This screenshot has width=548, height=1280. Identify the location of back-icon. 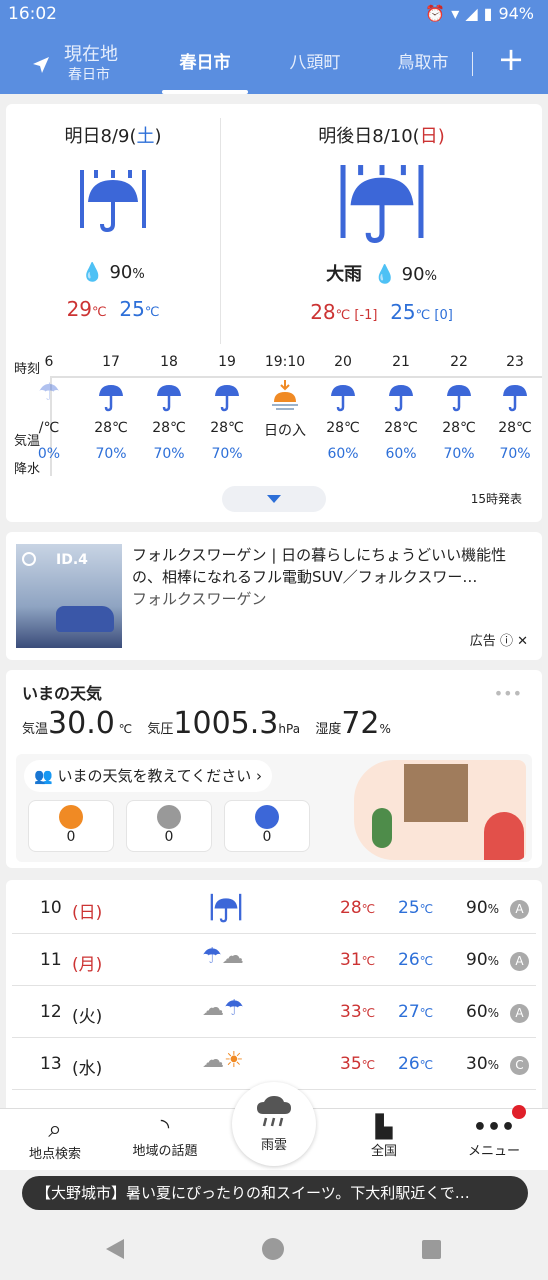
(115, 1249).